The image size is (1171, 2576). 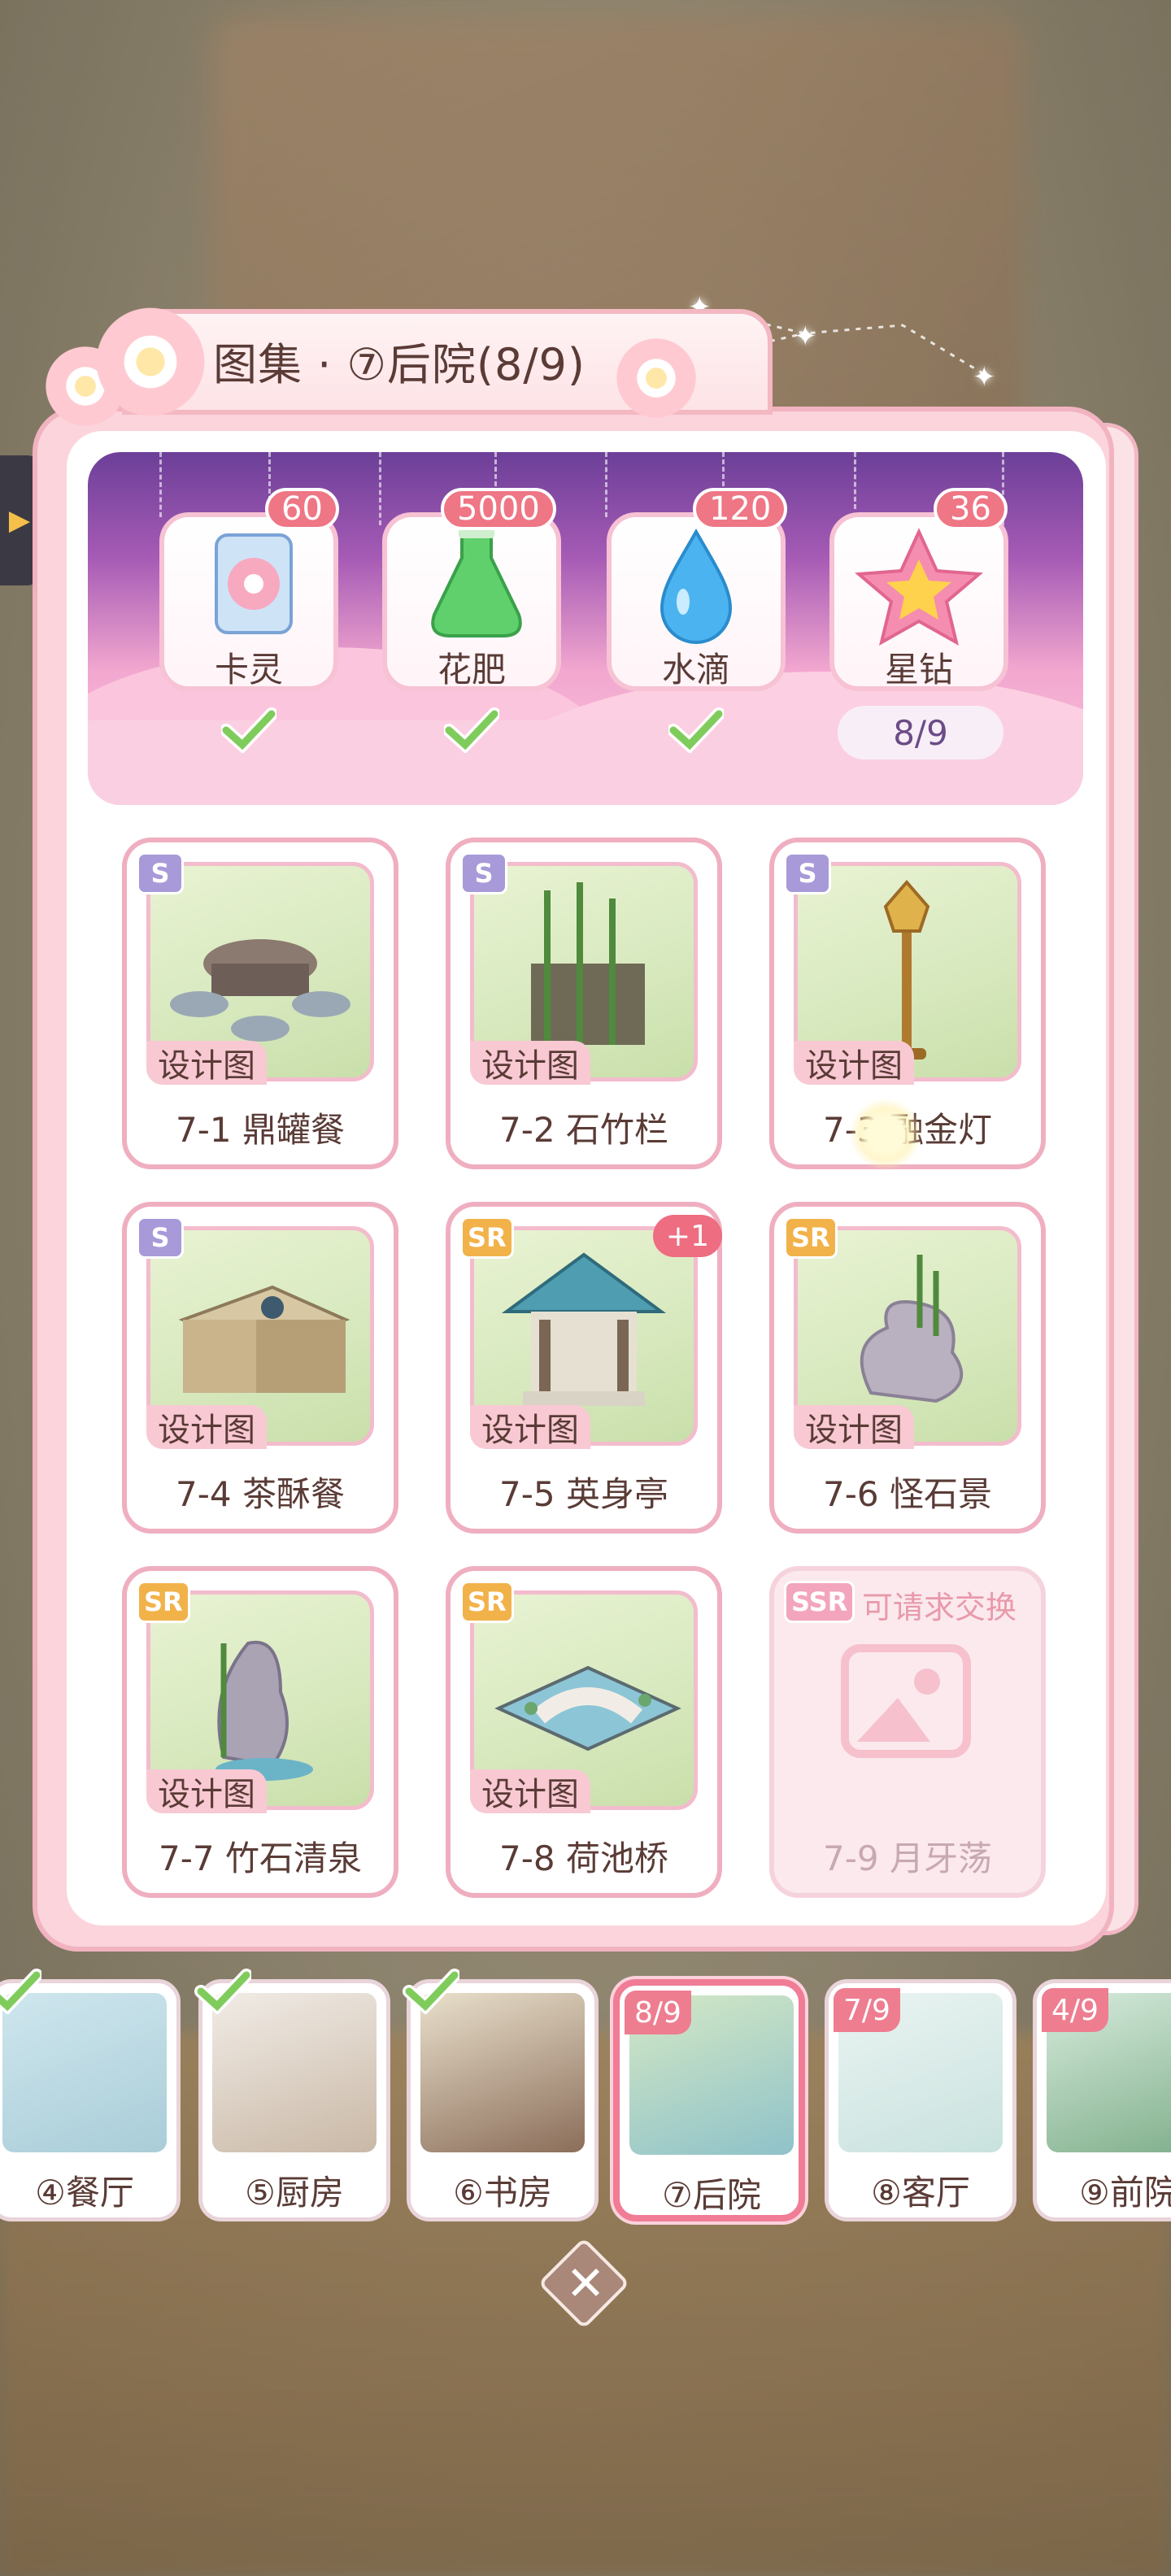 I want to click on item-name: 7-1 鼎罐餐, so click(x=260, y=1130).